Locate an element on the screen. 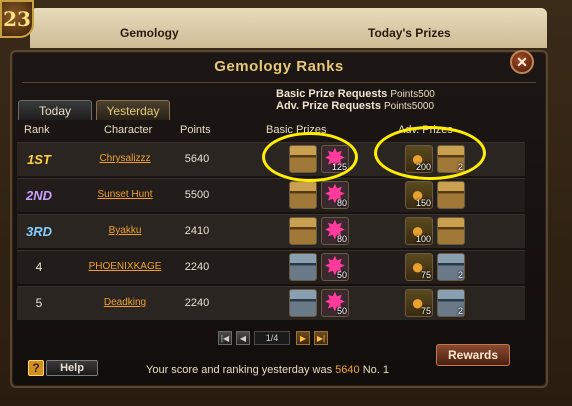  basic-requirement-value: Points500 is located at coordinates (412, 94).